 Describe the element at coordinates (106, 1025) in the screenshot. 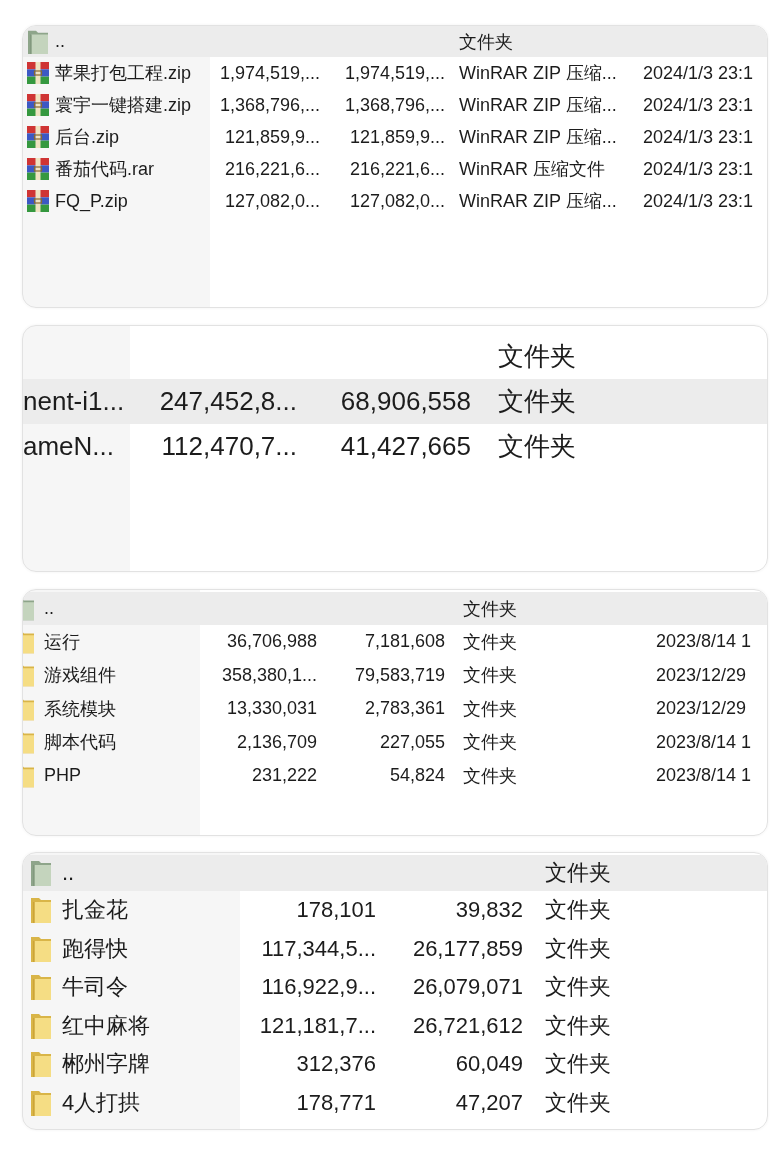

I see `file-name: 红中麻将` at that location.